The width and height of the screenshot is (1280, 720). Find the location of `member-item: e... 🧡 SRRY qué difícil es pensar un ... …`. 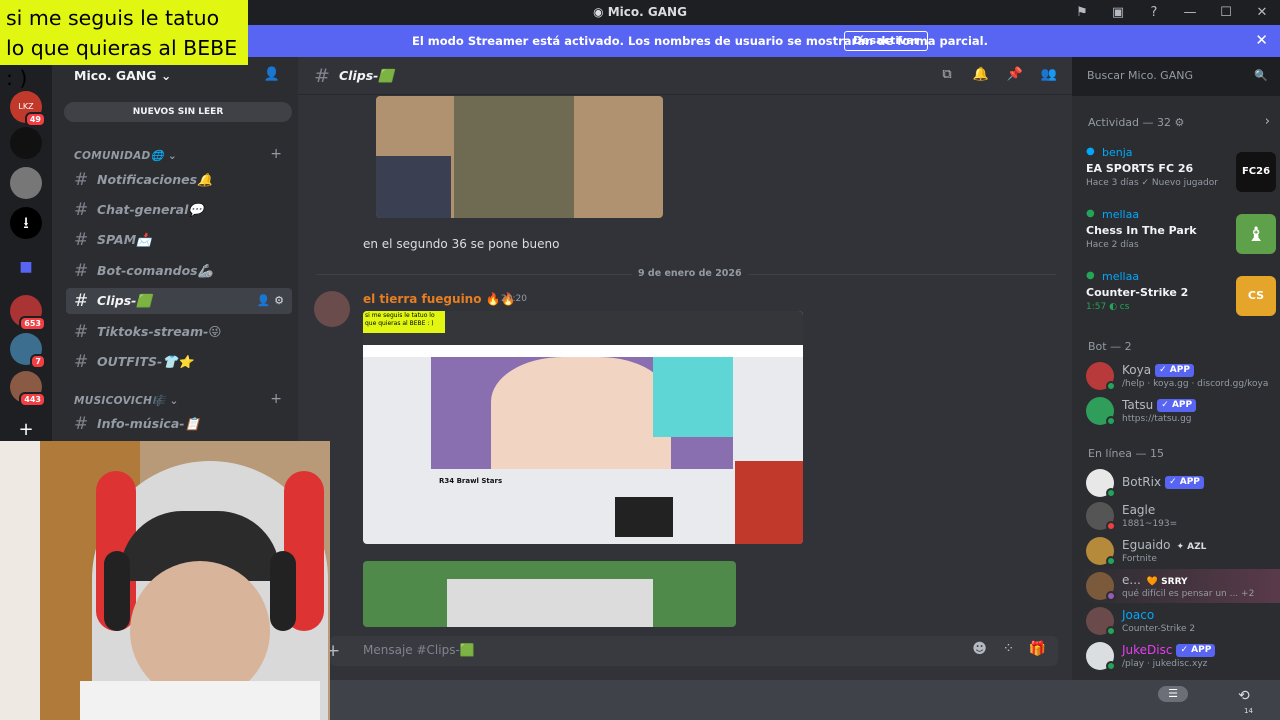

member-item: e... 🧡 SRRY qué difícil es pensar un ... … is located at coordinates (1180, 586).